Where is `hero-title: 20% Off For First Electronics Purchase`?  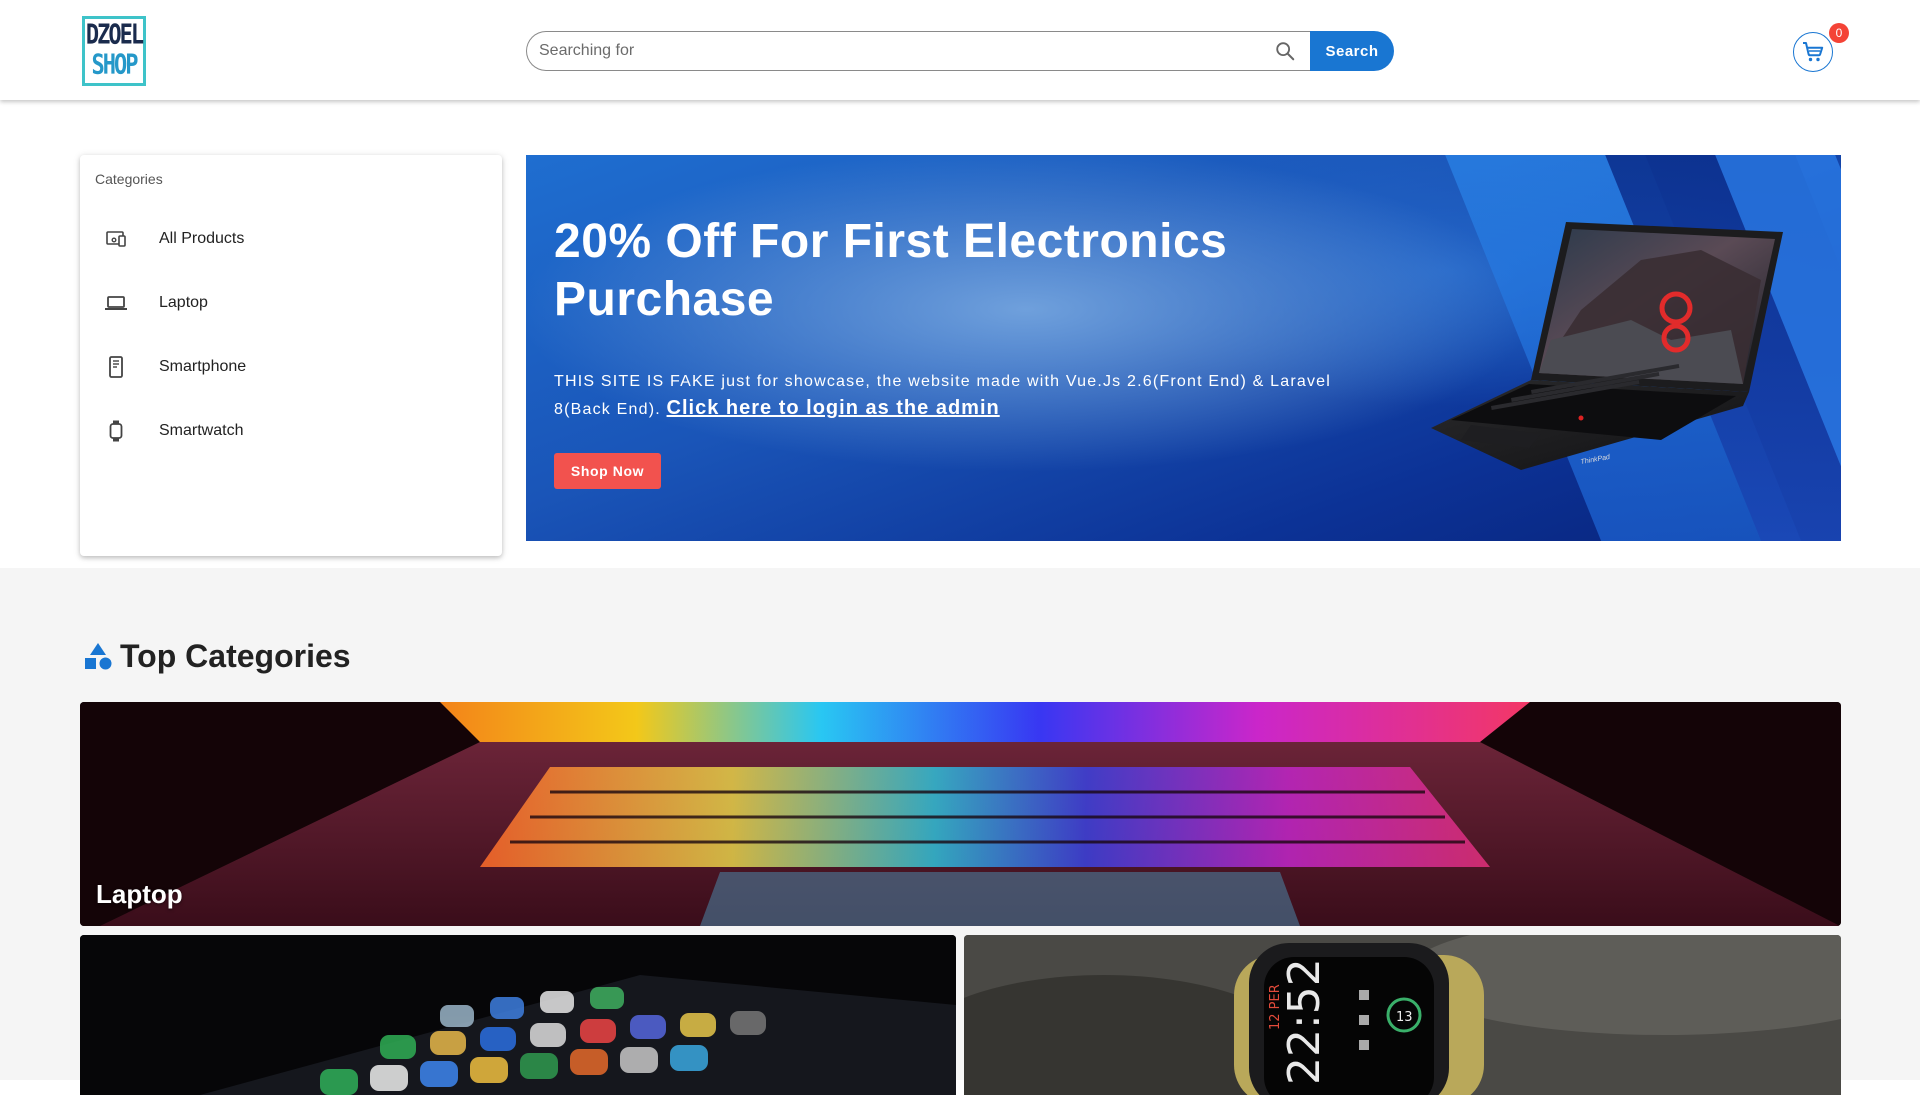 hero-title: 20% Off For First Electronics Purchase is located at coordinates (891, 270).